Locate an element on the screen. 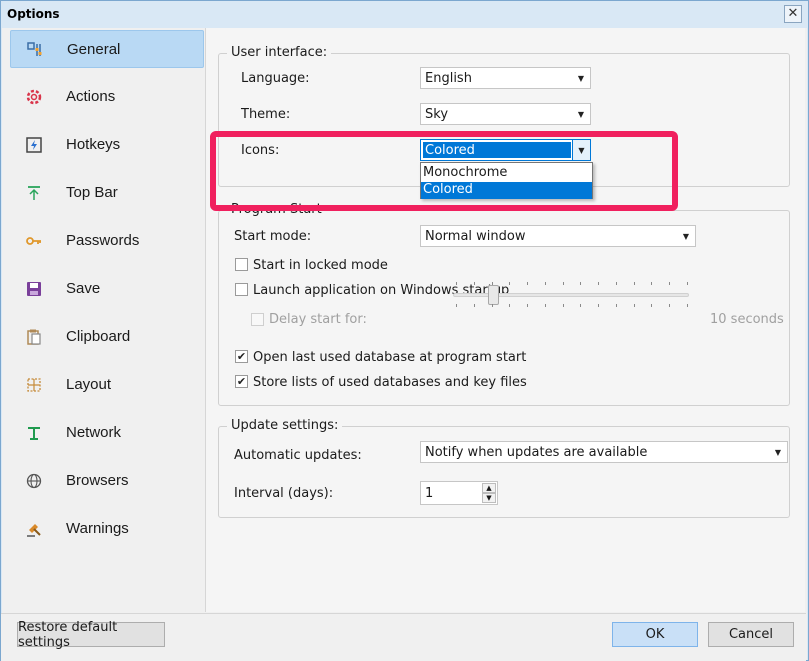  sidebar-item-actions: Actions is located at coordinates (107, 97).